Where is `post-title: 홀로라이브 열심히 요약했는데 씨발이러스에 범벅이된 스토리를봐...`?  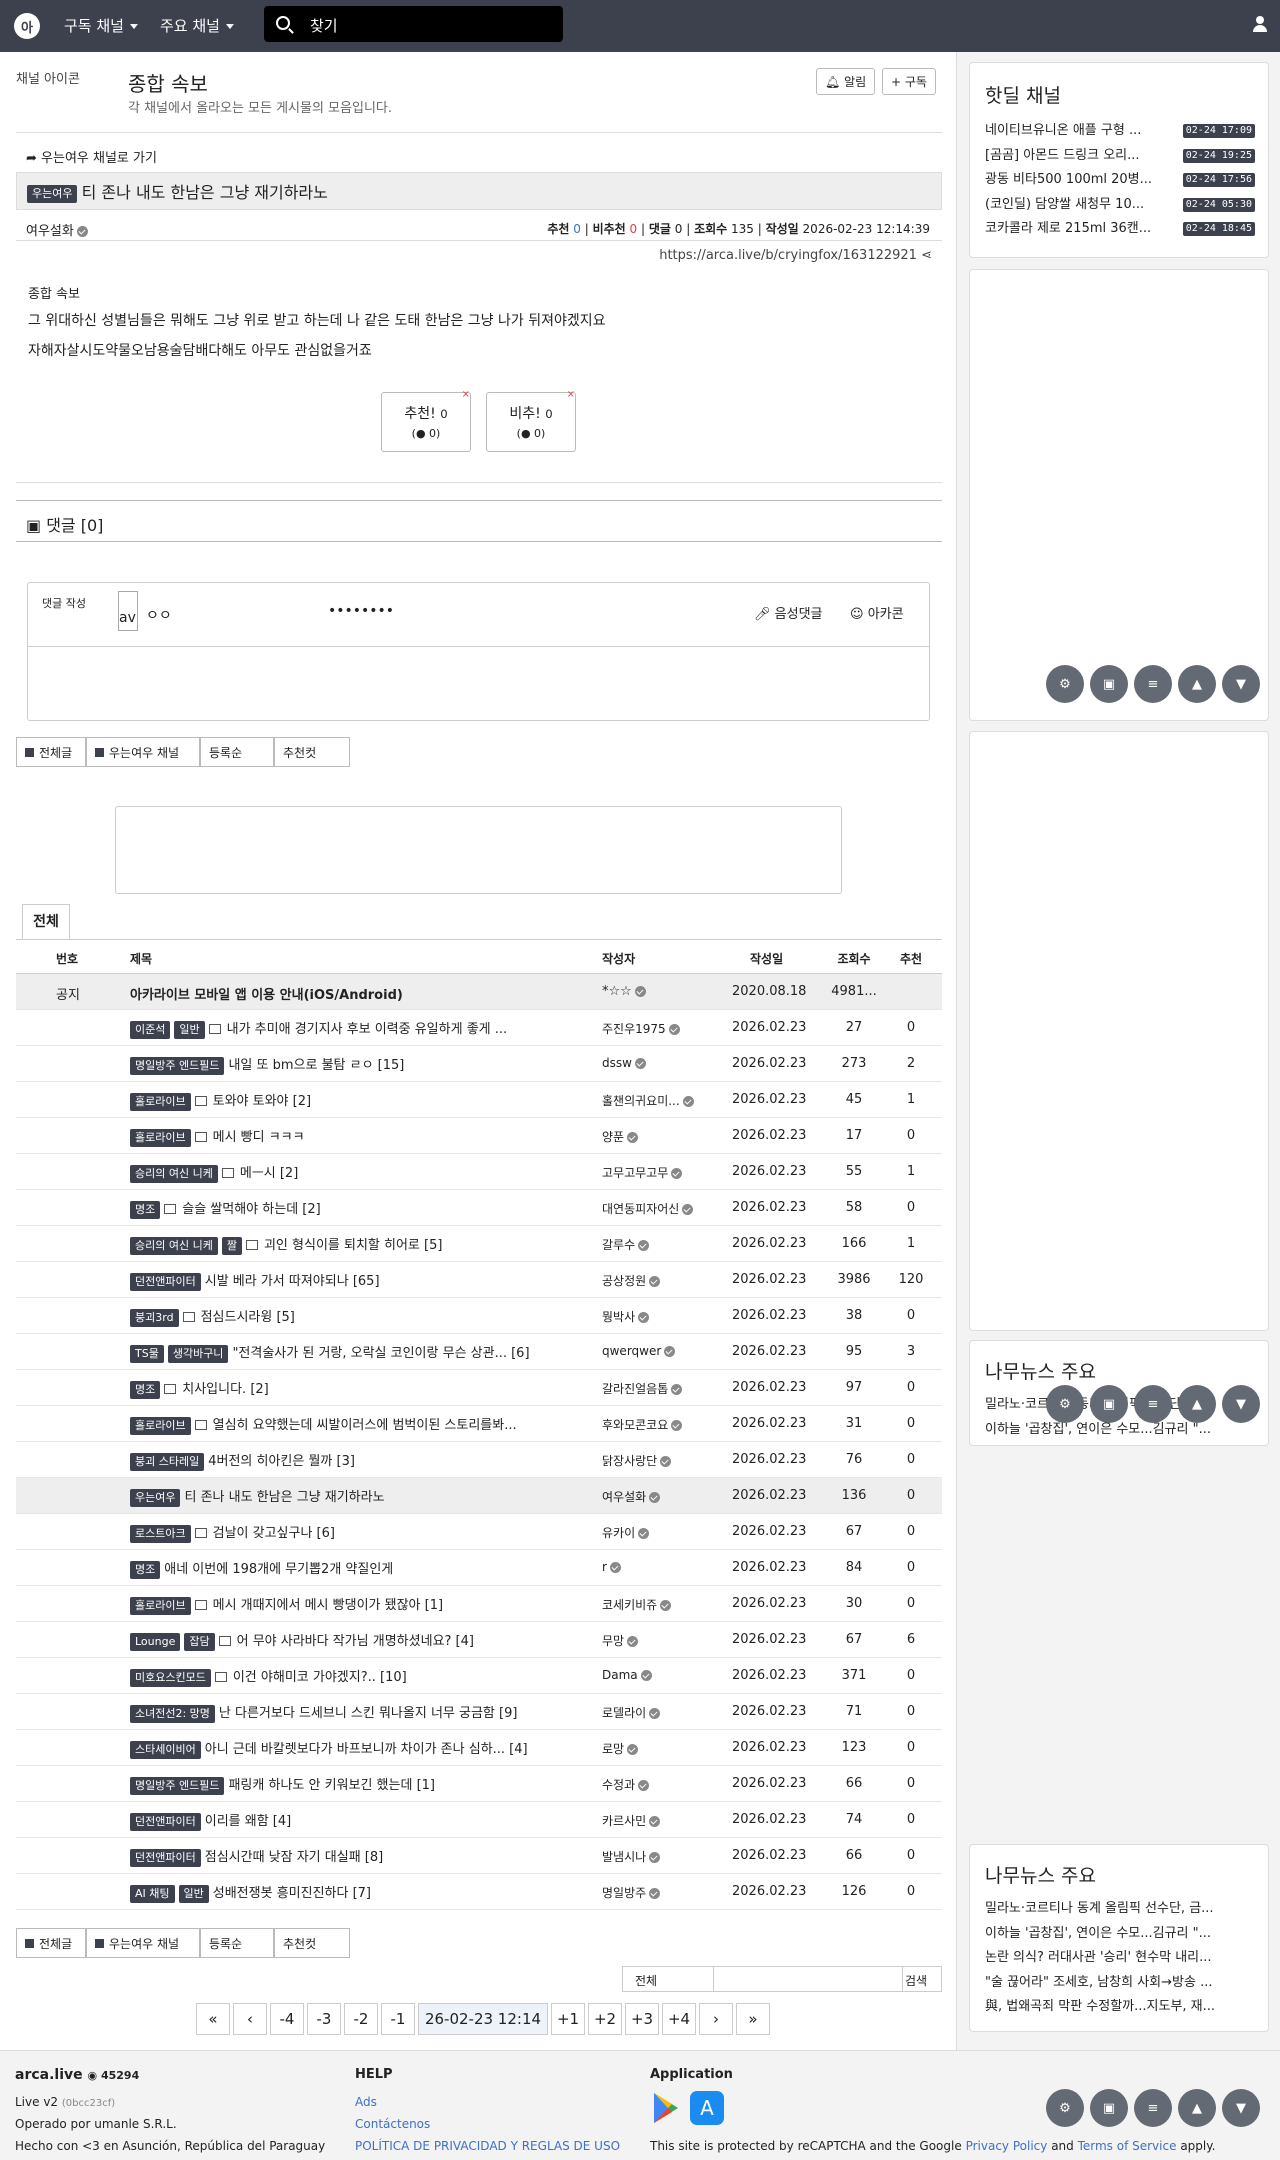
post-title: 홀로라이브 열심히 요약했는데 씨발이러스에 범벅이된 스토리를봐... is located at coordinates (365, 1424).